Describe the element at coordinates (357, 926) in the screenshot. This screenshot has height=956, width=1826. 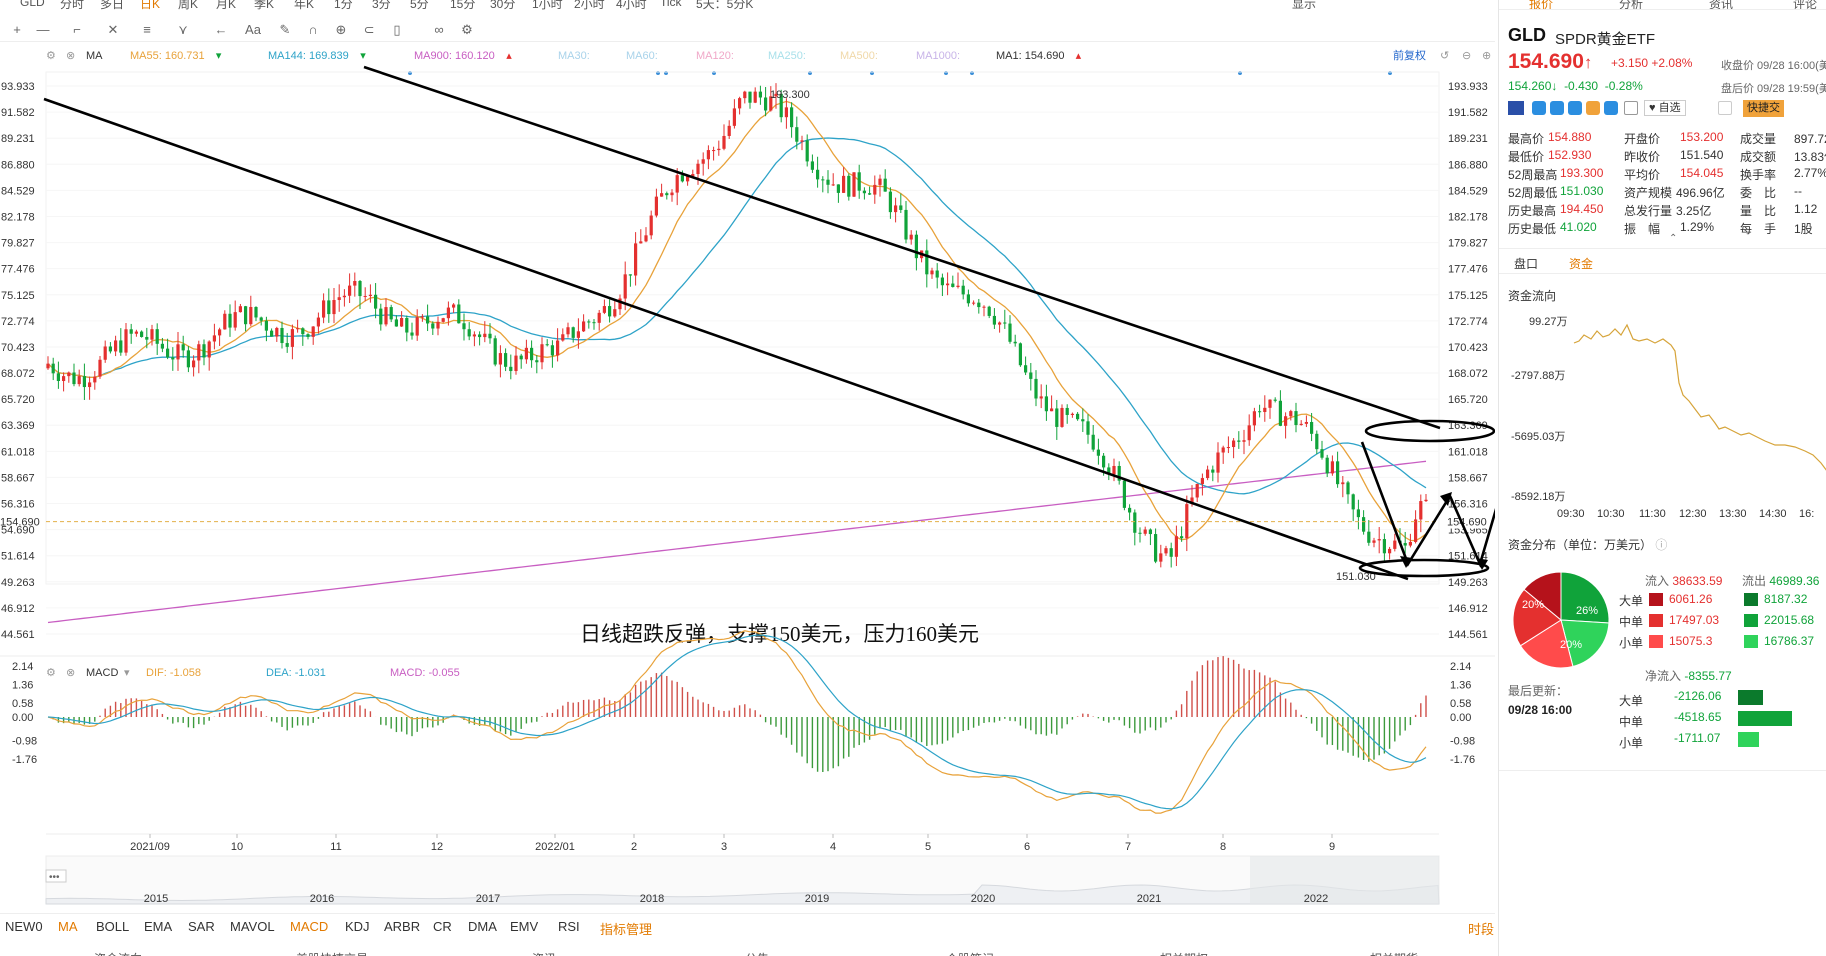
I see `indicator-tab: KDJ` at that location.